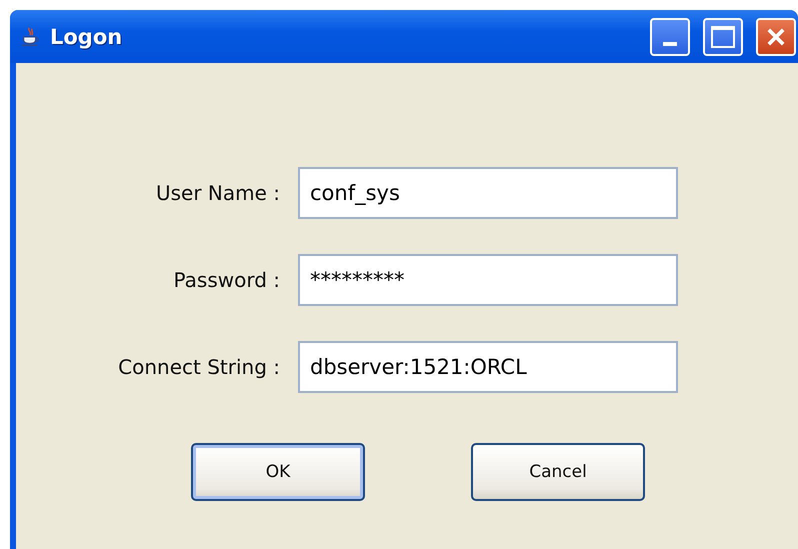  What do you see at coordinates (198, 367) in the screenshot?
I see `field-label: Connect String :` at bounding box center [198, 367].